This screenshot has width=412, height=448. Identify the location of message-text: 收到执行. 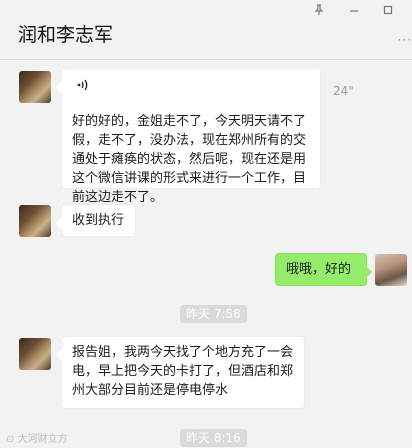
(98, 220).